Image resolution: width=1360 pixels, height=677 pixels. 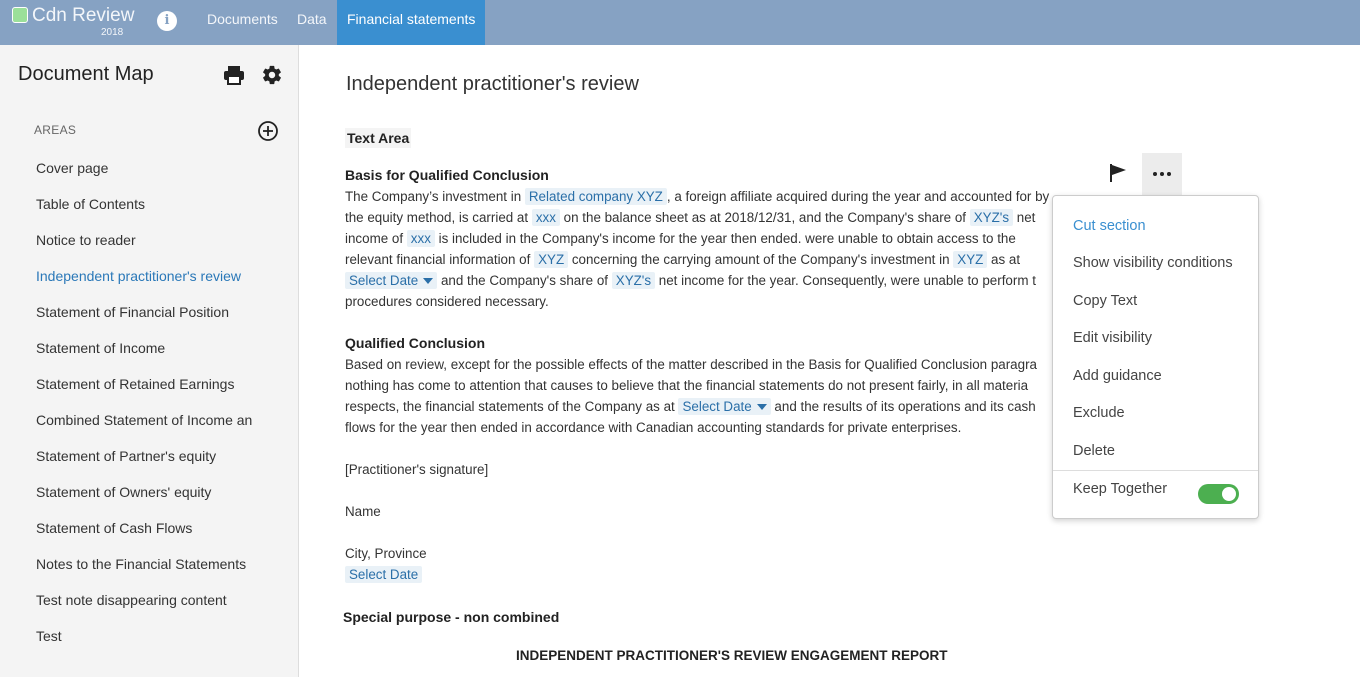 I want to click on basis-line-6: procedures considered necessary., so click(x=447, y=301).